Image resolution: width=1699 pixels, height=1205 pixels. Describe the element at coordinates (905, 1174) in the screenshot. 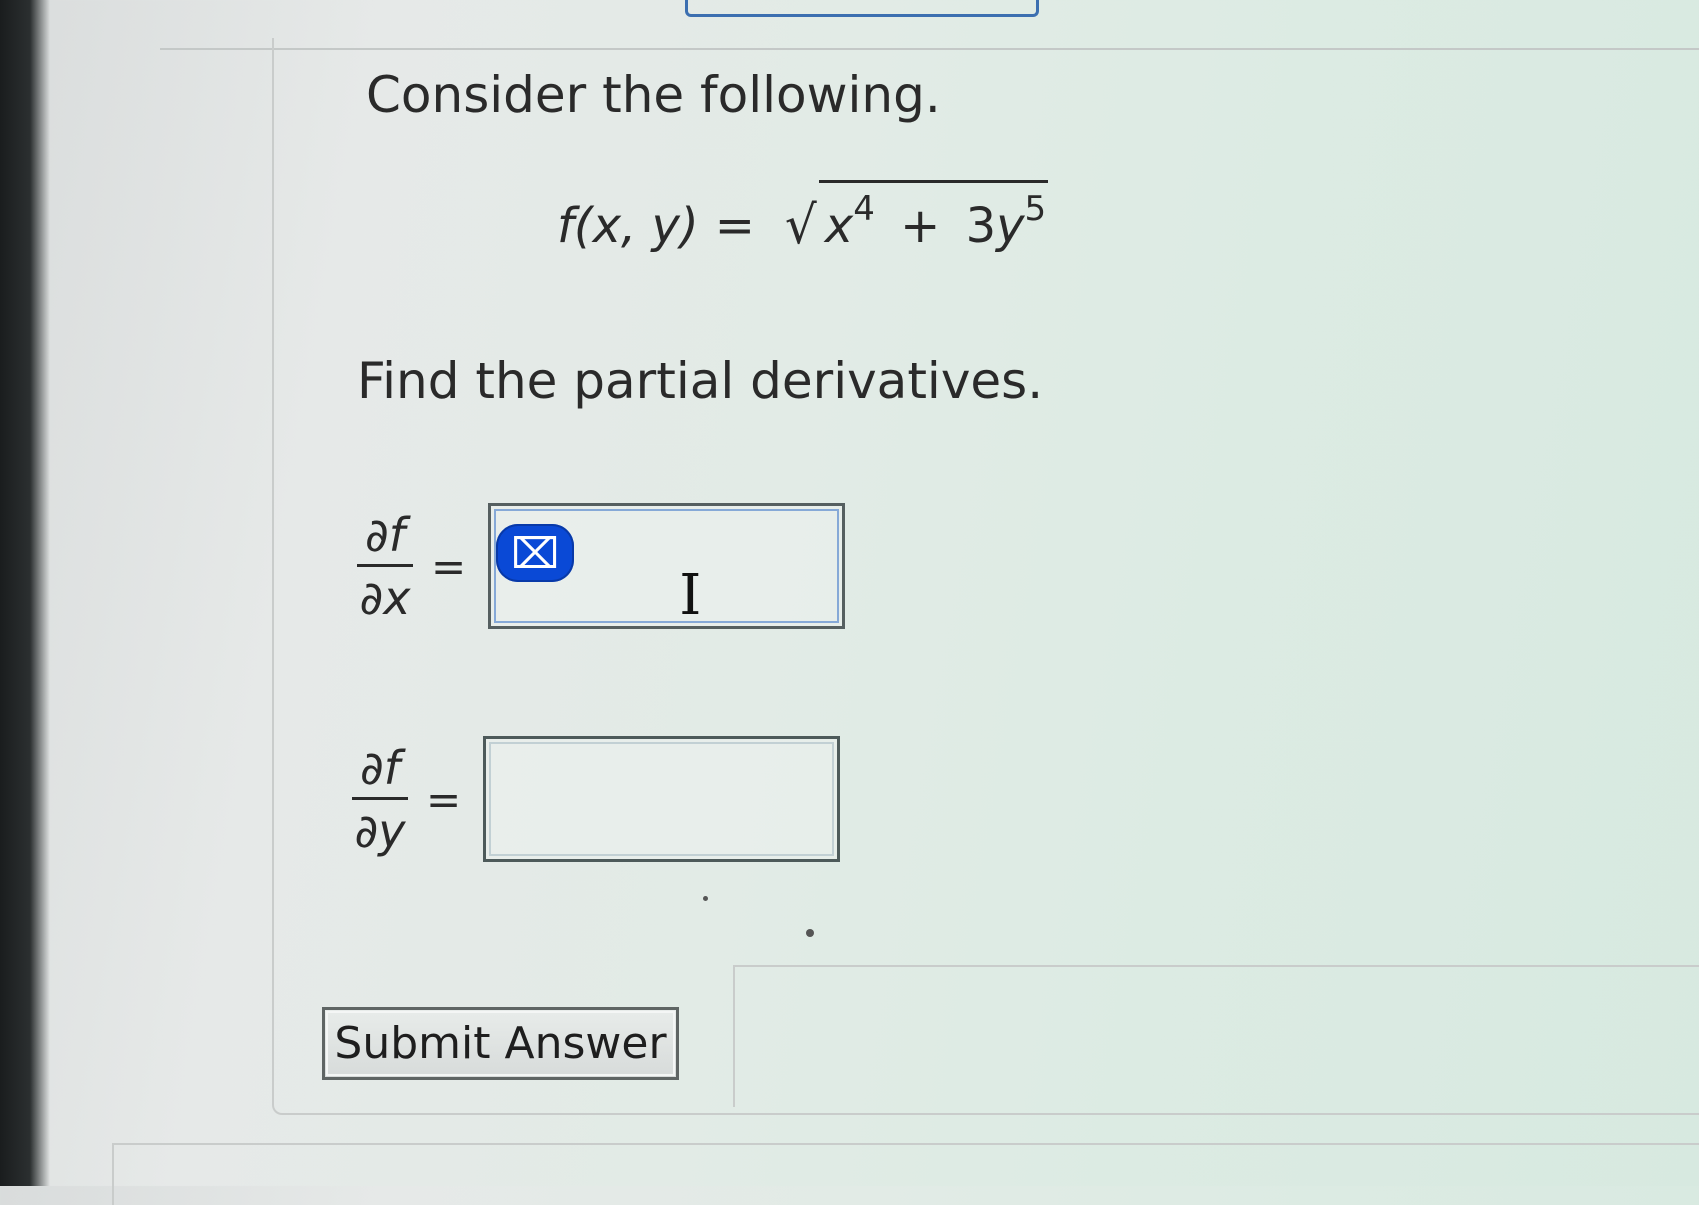

I see `next-section-frame` at that location.